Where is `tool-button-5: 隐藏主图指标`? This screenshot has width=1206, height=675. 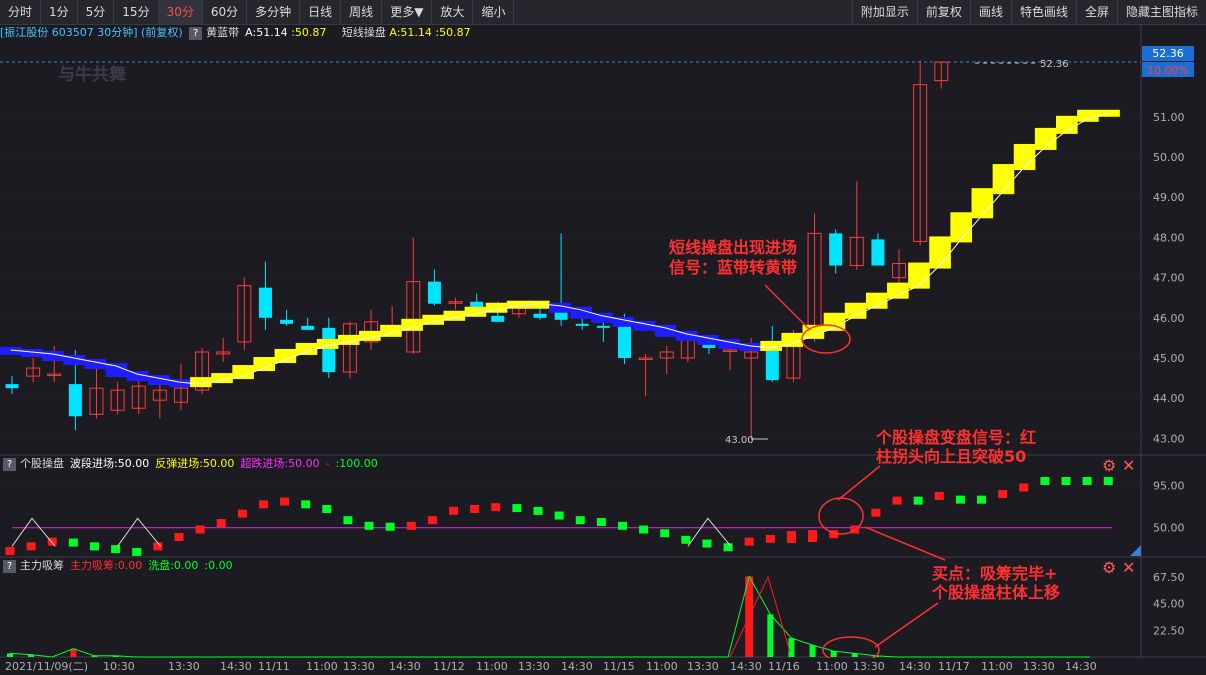
tool-button-5: 隐藏主图指标 is located at coordinates (1161, 12).